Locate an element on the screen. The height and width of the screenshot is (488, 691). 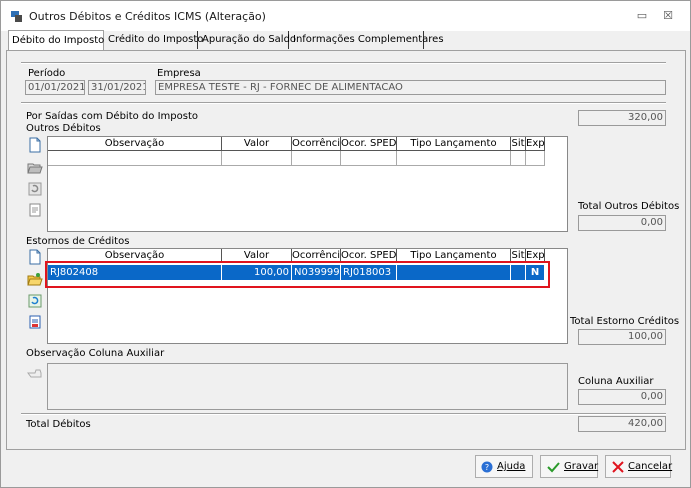
col-header-ocor-sped: Ocor. SPED is located at coordinates (369, 144).